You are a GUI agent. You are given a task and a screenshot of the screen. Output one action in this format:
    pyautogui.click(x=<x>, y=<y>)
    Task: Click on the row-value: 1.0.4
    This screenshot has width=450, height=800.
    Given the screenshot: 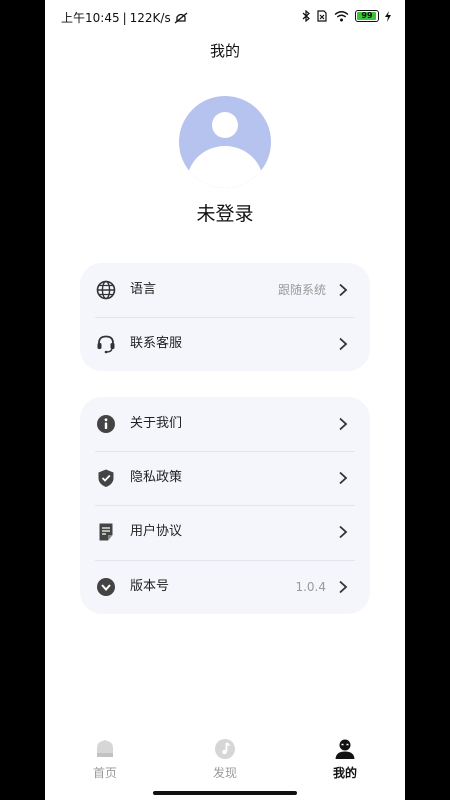 What is the action you would take?
    pyautogui.click(x=310, y=587)
    